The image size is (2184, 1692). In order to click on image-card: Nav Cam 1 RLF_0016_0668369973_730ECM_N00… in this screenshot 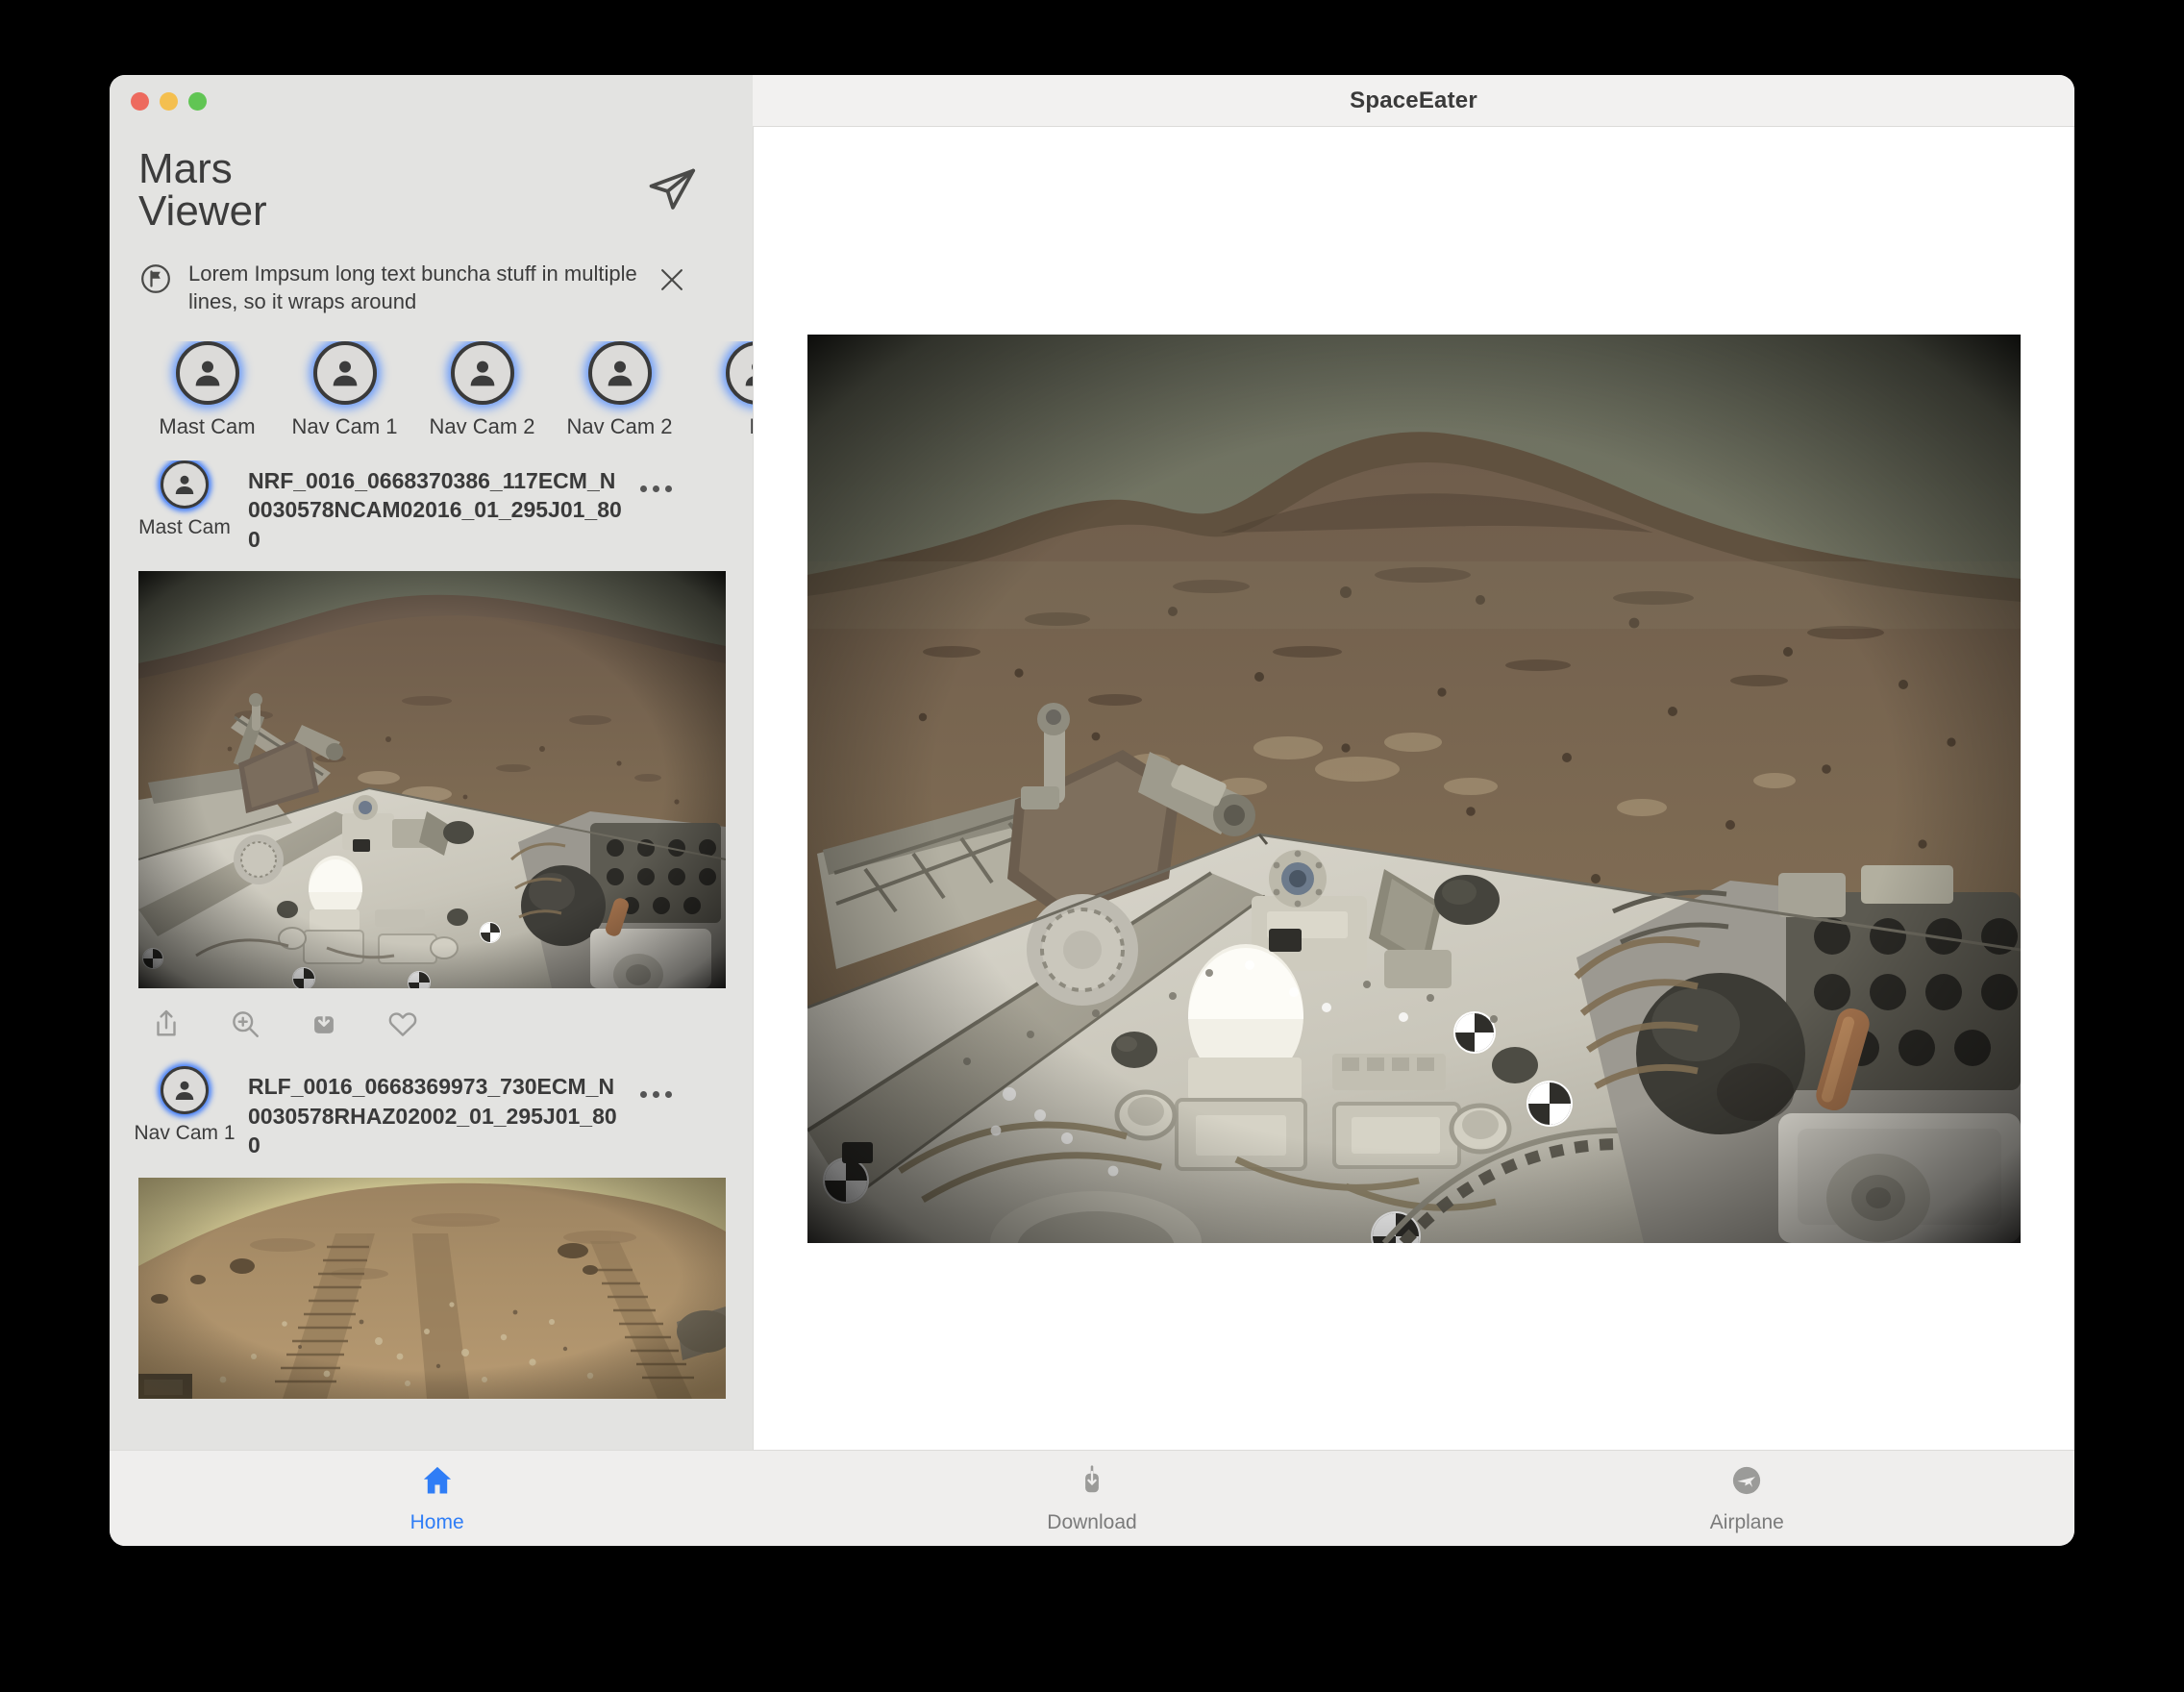, I will do `click(432, 1232)`.